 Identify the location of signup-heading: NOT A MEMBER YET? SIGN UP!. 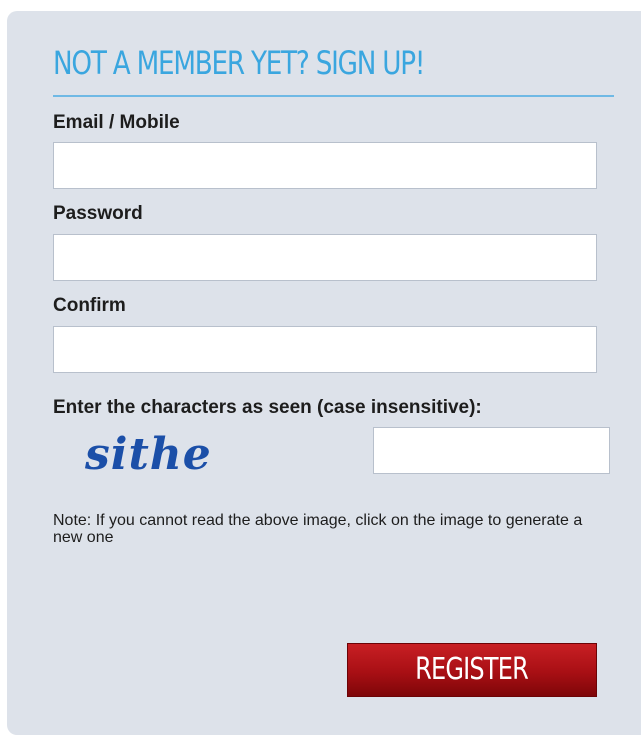
(239, 63).